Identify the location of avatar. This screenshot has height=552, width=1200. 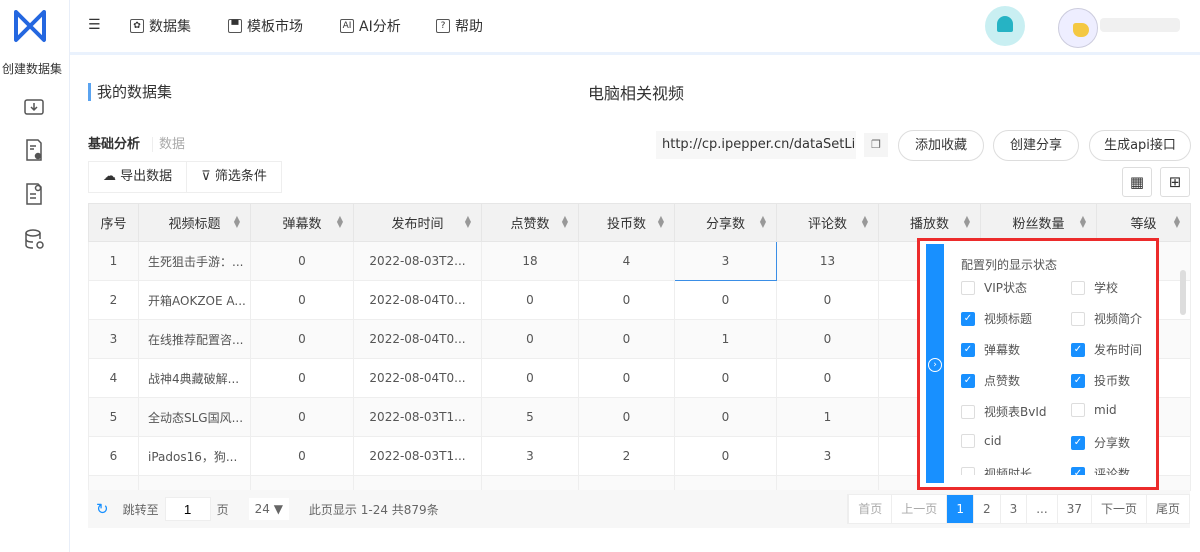
(1078, 28).